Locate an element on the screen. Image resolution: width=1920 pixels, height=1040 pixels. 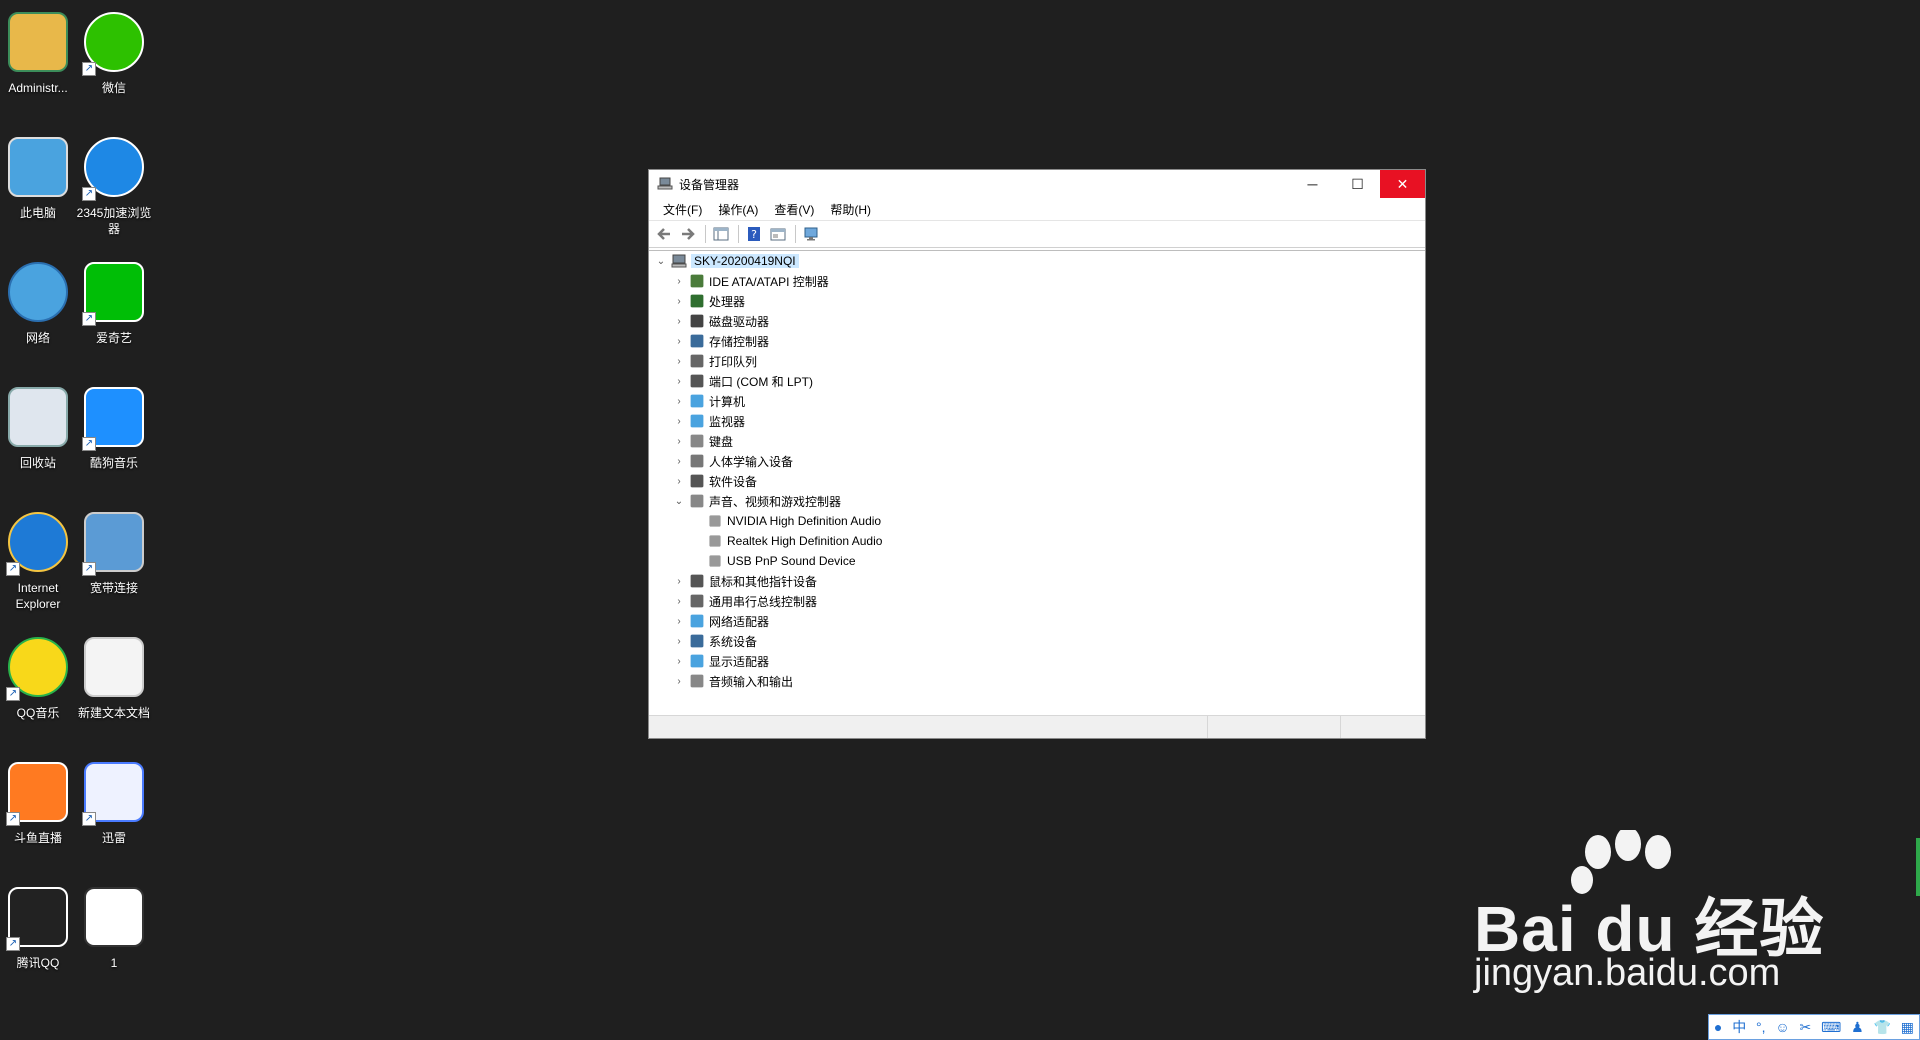
minimize-button: ─ is located at coordinates (1312, 184).